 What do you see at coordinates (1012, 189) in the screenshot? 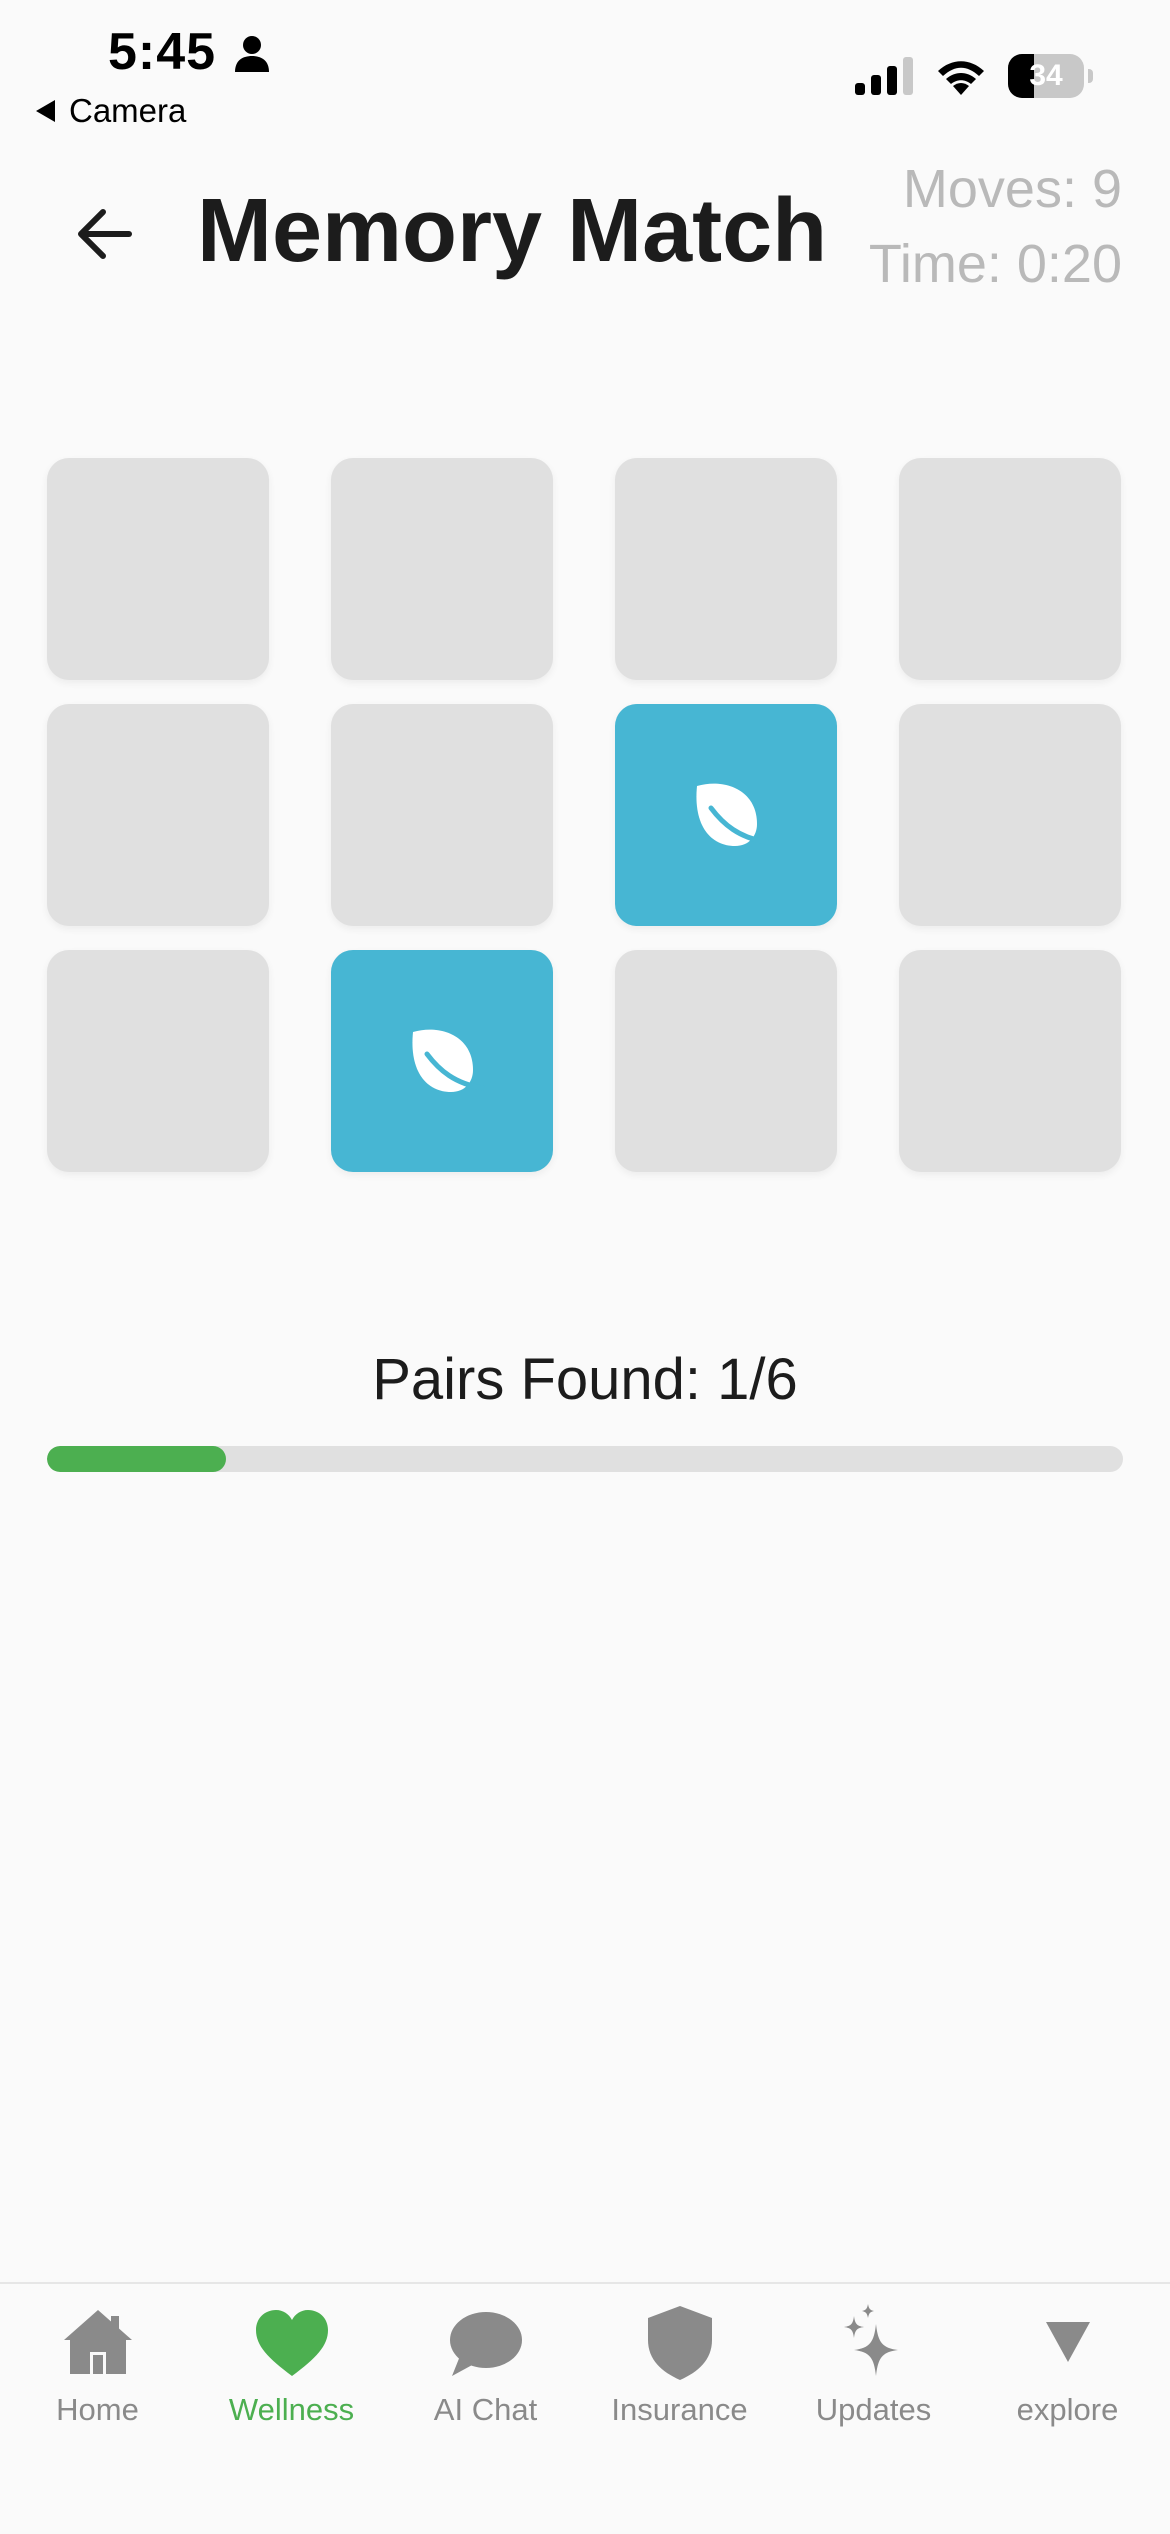
I see `moves-counter: Moves: 9` at bounding box center [1012, 189].